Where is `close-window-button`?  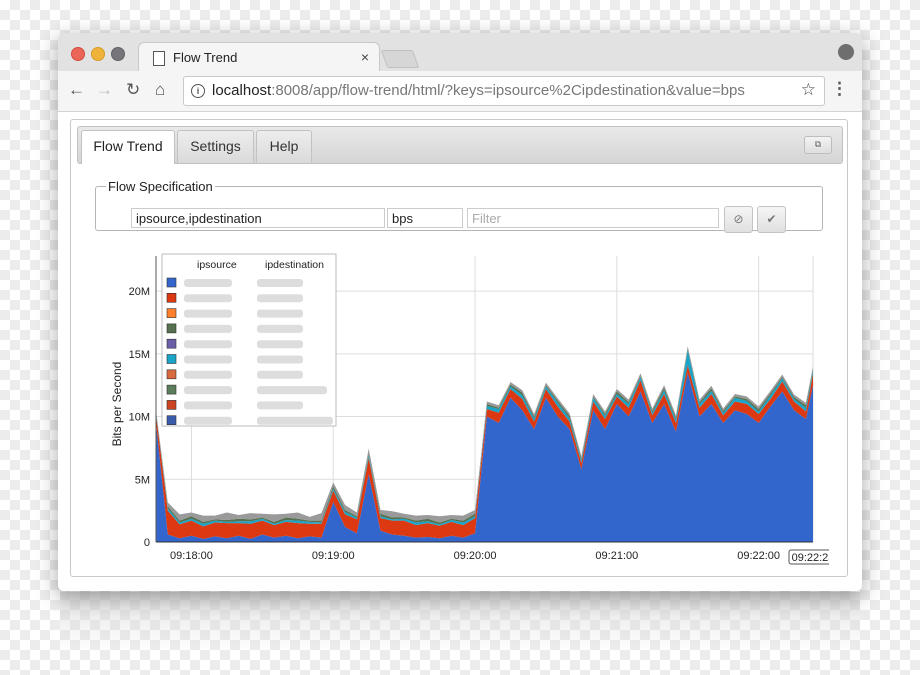
close-window-button is located at coordinates (78, 54).